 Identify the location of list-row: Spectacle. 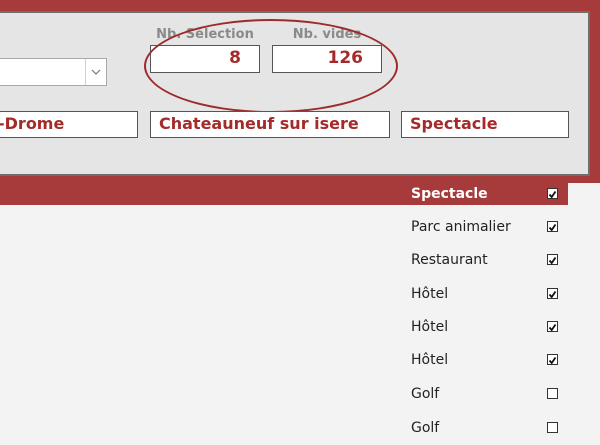
(284, 194).